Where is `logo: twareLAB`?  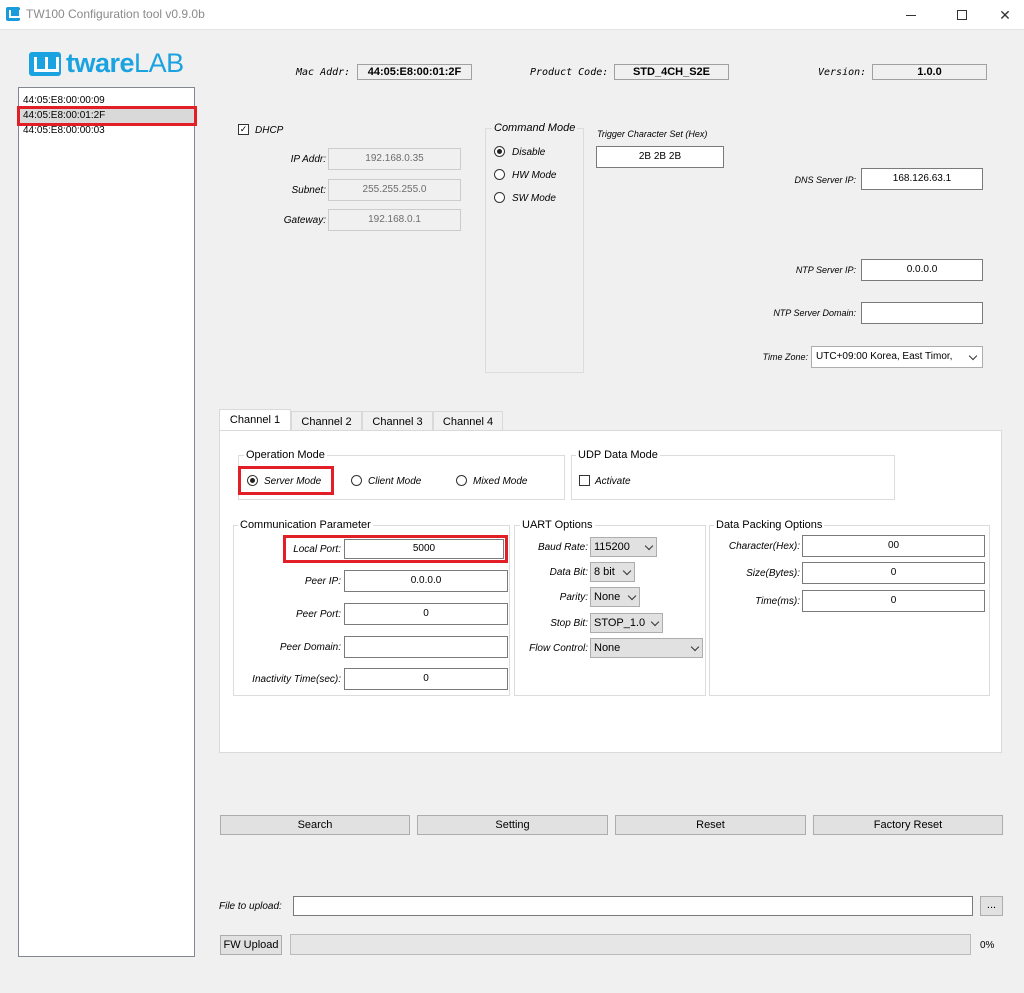
logo: twareLAB is located at coordinates (125, 63).